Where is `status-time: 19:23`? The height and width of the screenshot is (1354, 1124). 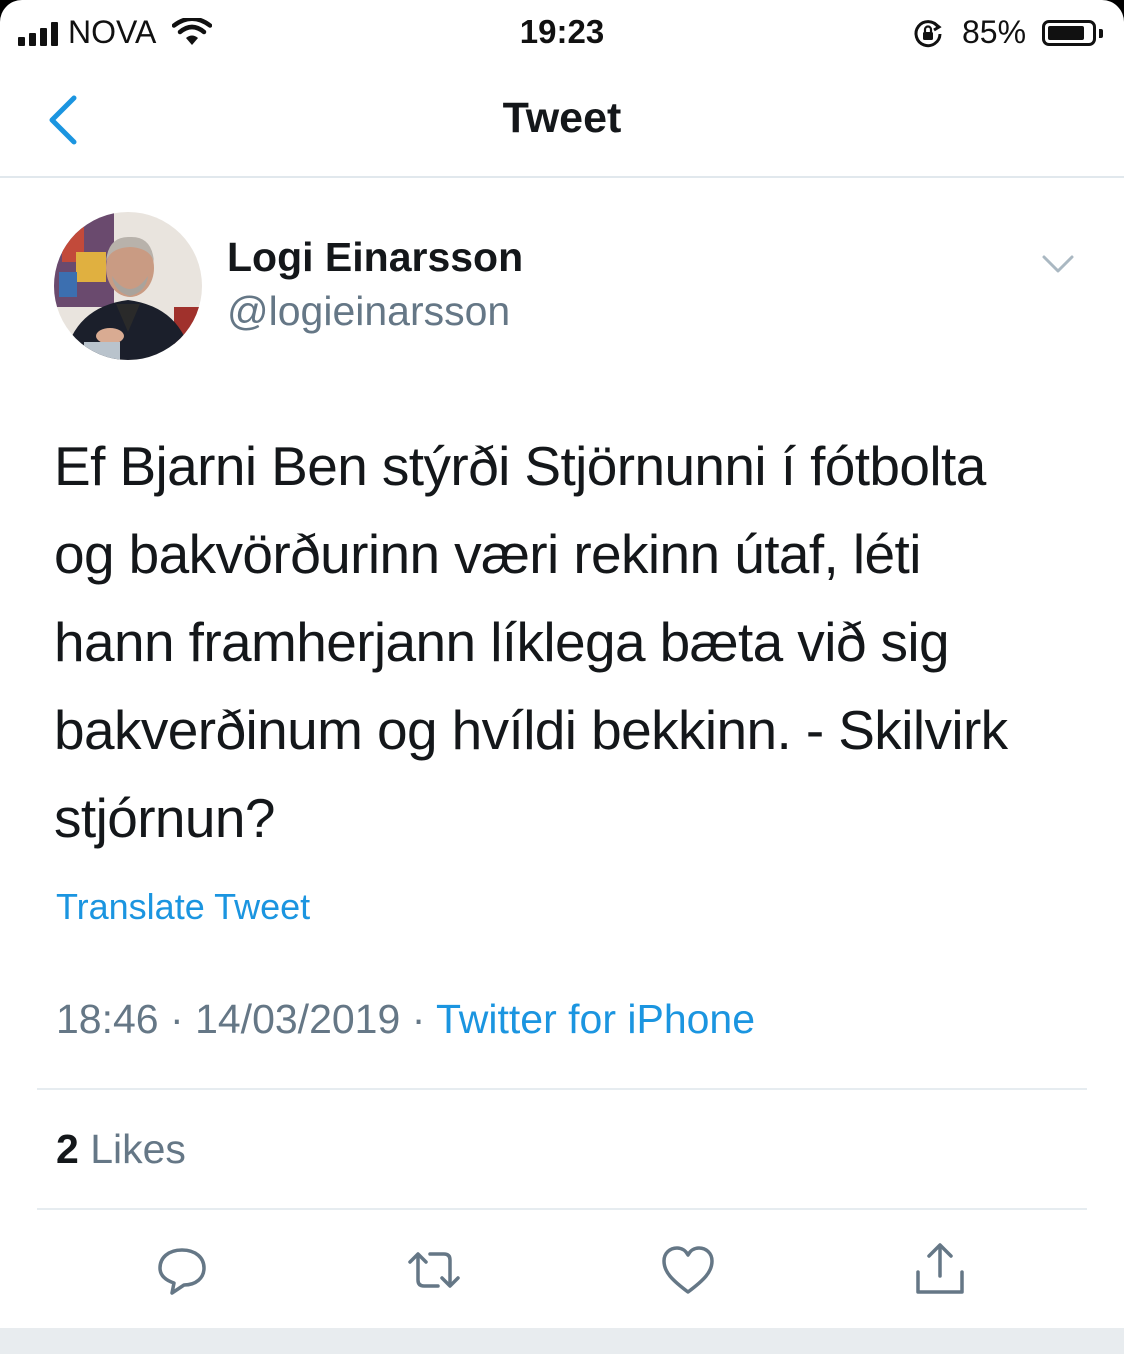 status-time: 19:23 is located at coordinates (562, 31).